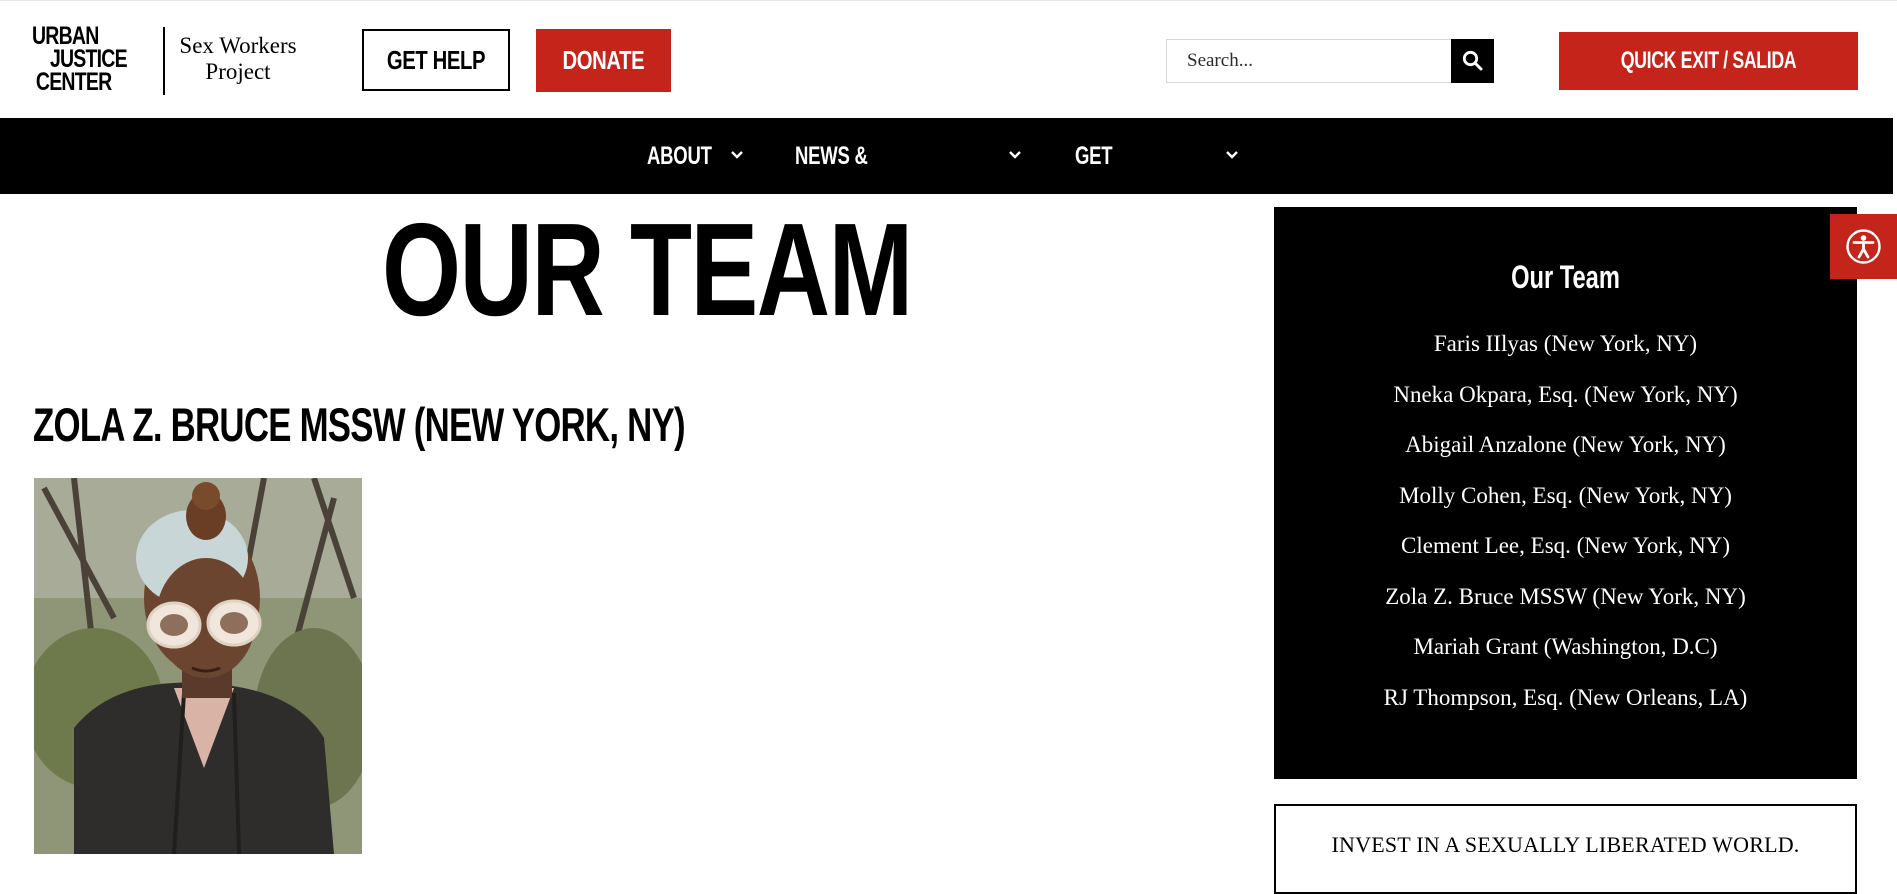 This screenshot has height=894, width=1897. I want to click on site-logo: URBAN JUSTICE CENTER Sex Workers Project, so click(168, 61).